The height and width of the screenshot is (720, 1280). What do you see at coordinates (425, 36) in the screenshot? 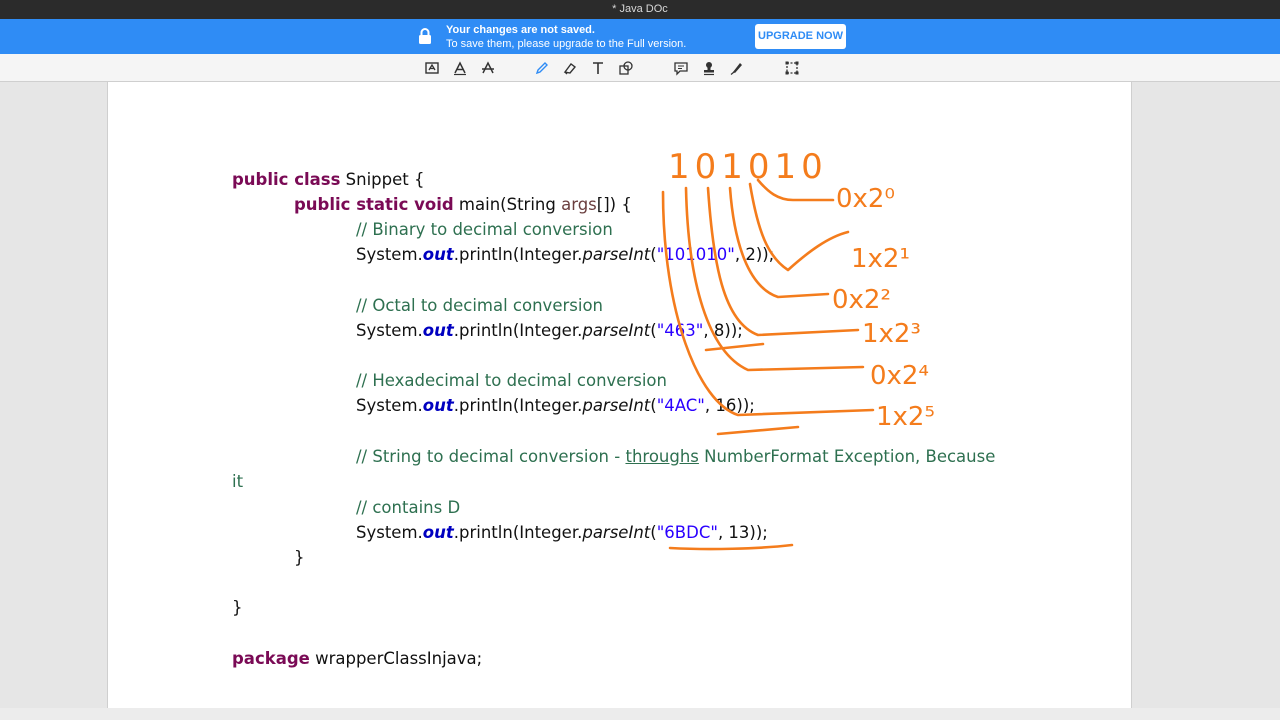
I see `lock-icon` at bounding box center [425, 36].